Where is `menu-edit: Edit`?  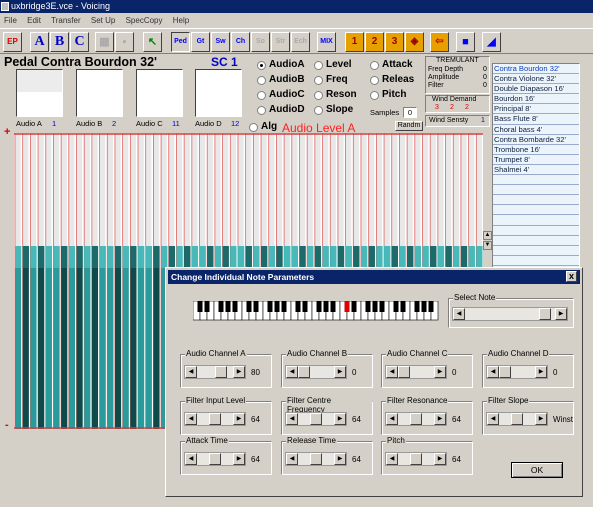
menu-edit: Edit is located at coordinates (34, 20).